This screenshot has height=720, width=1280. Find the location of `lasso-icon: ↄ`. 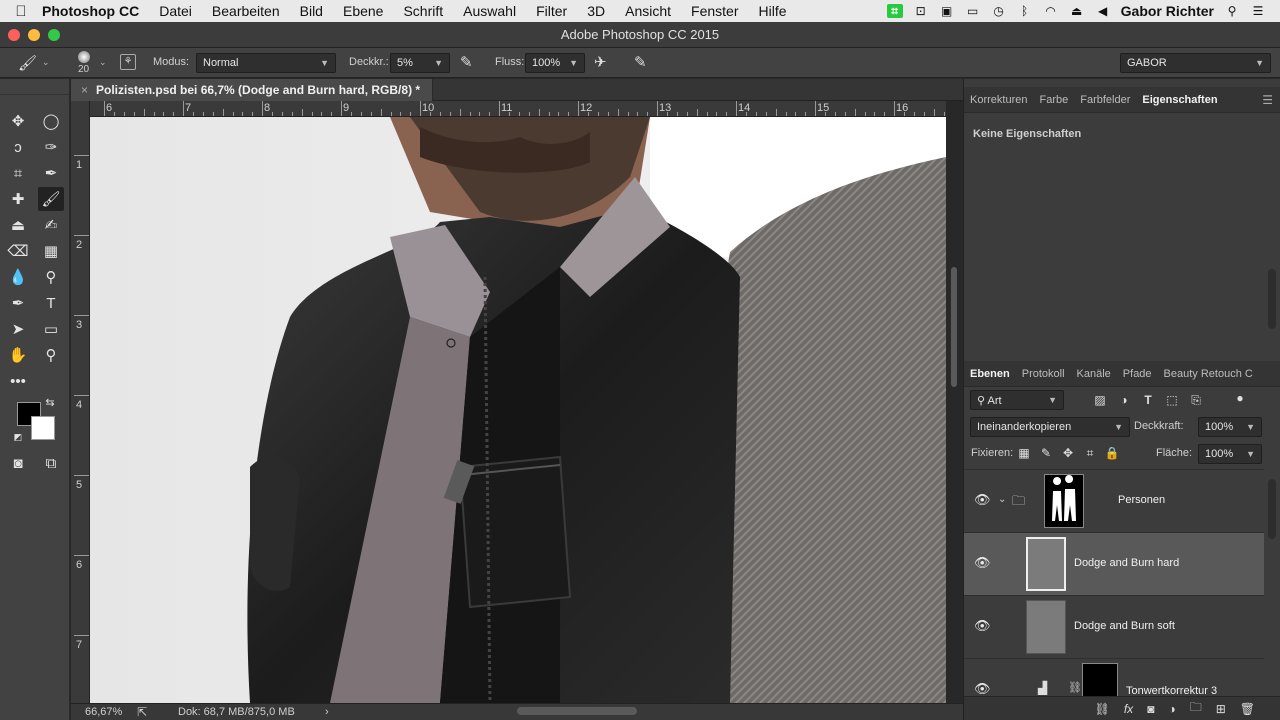

lasso-icon: ↄ is located at coordinates (18, 147).